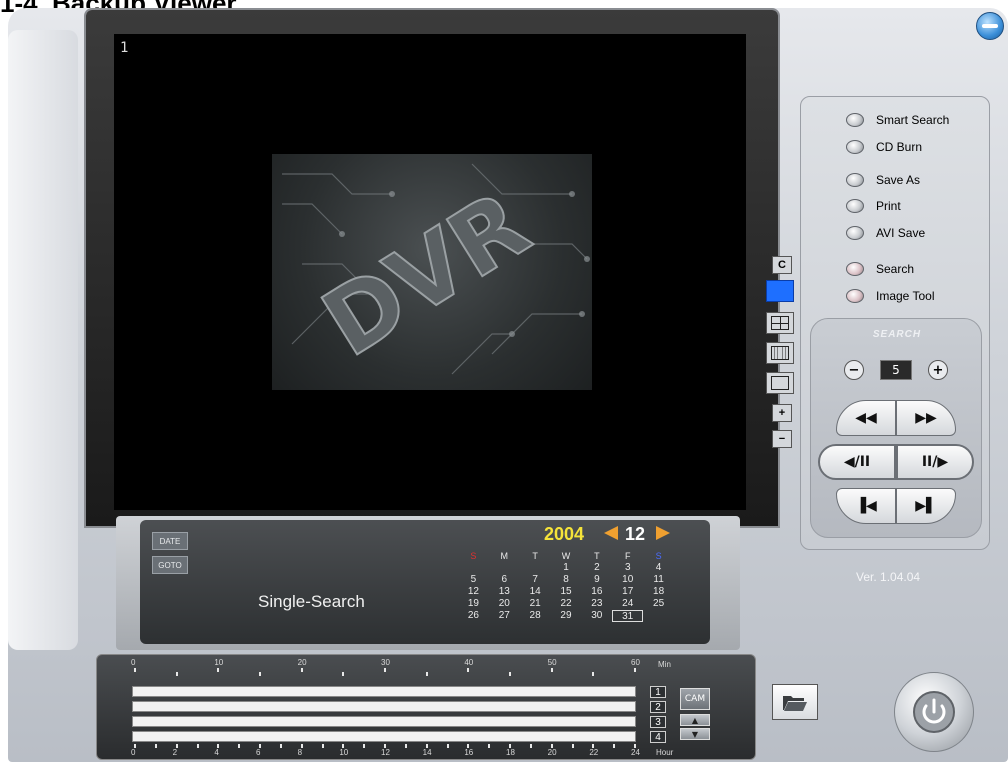  What do you see at coordinates (473, 580) in the screenshot?
I see `calendar-day: 5` at bounding box center [473, 580].